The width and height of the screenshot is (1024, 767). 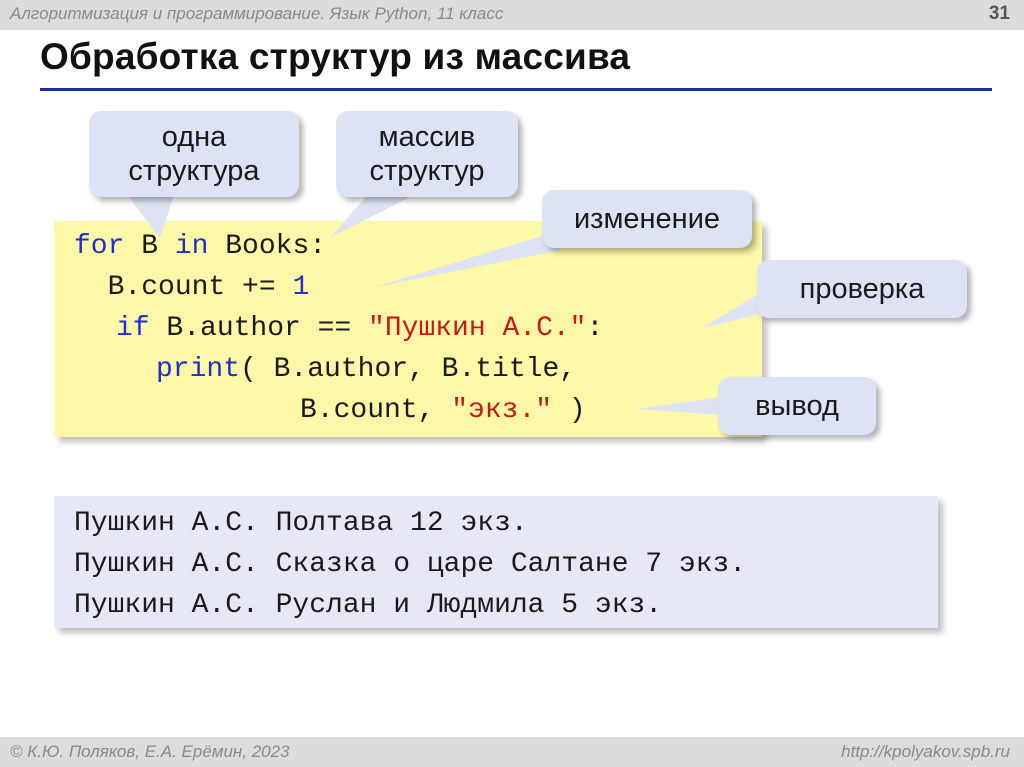 I want to click on code-string: "Пушкин А.С.", so click(x=477, y=328).